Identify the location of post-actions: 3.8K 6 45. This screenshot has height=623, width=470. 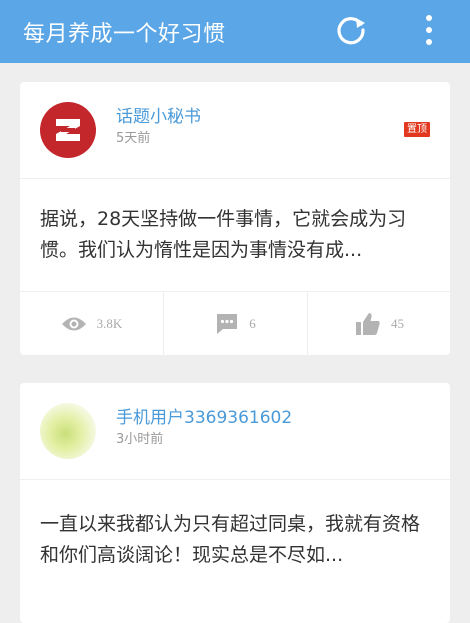
(235, 323).